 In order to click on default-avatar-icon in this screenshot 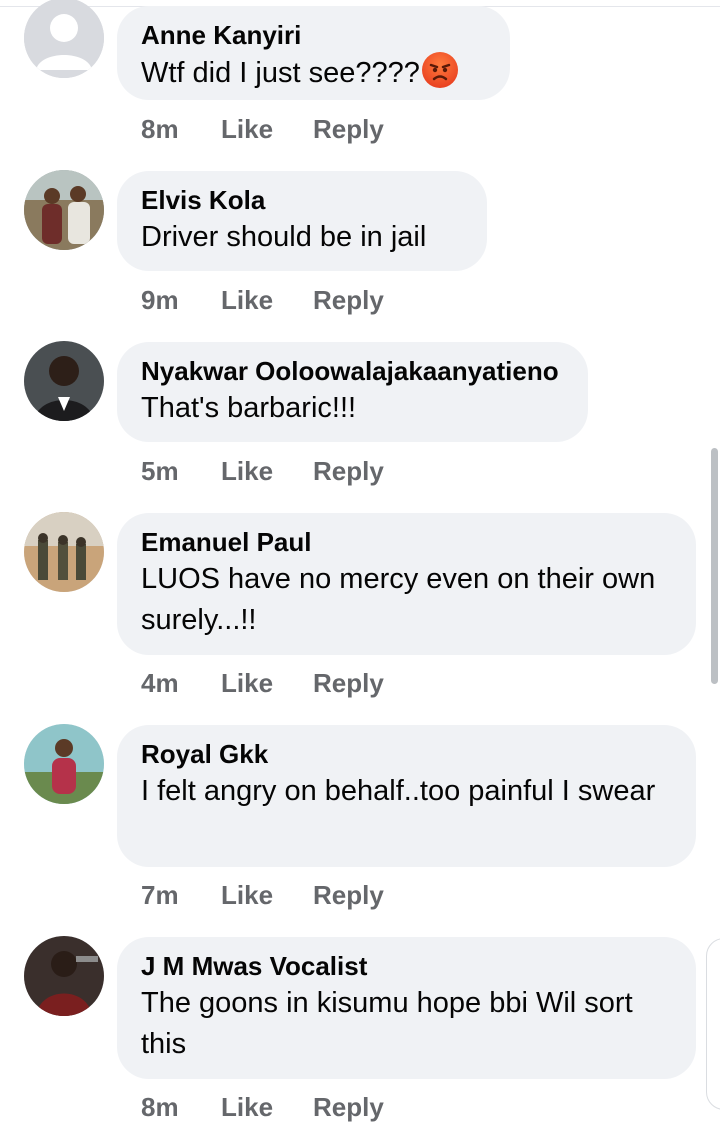, I will do `click(64, 39)`.